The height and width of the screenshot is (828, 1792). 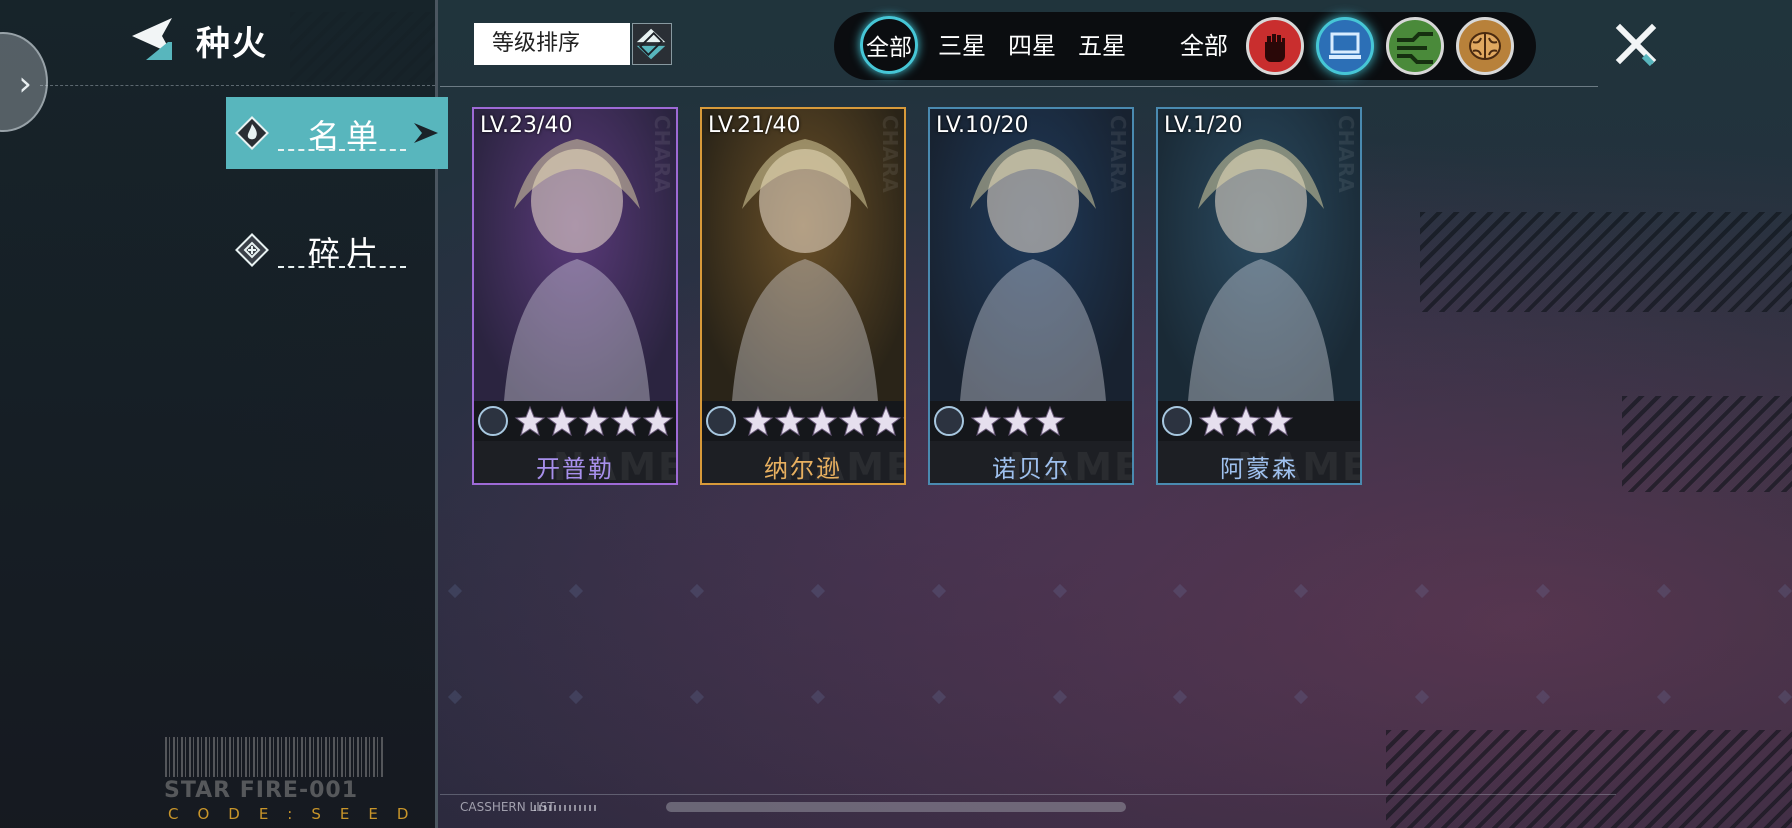 What do you see at coordinates (1032, 46) in the screenshot?
I see `filter-rarity-4: 四星` at bounding box center [1032, 46].